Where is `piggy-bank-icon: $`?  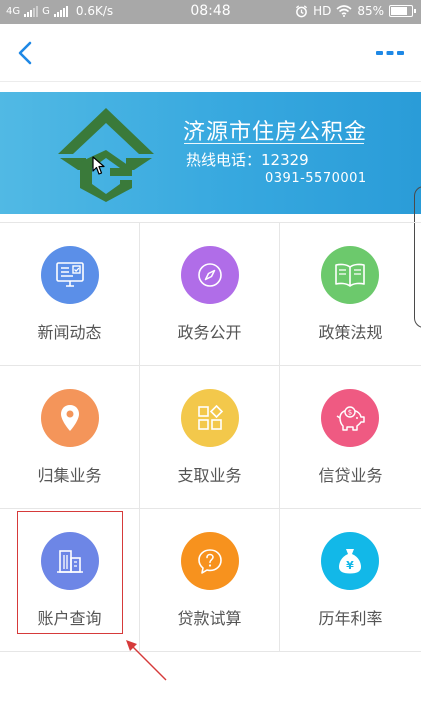
piggy-bank-icon: $ is located at coordinates (350, 418).